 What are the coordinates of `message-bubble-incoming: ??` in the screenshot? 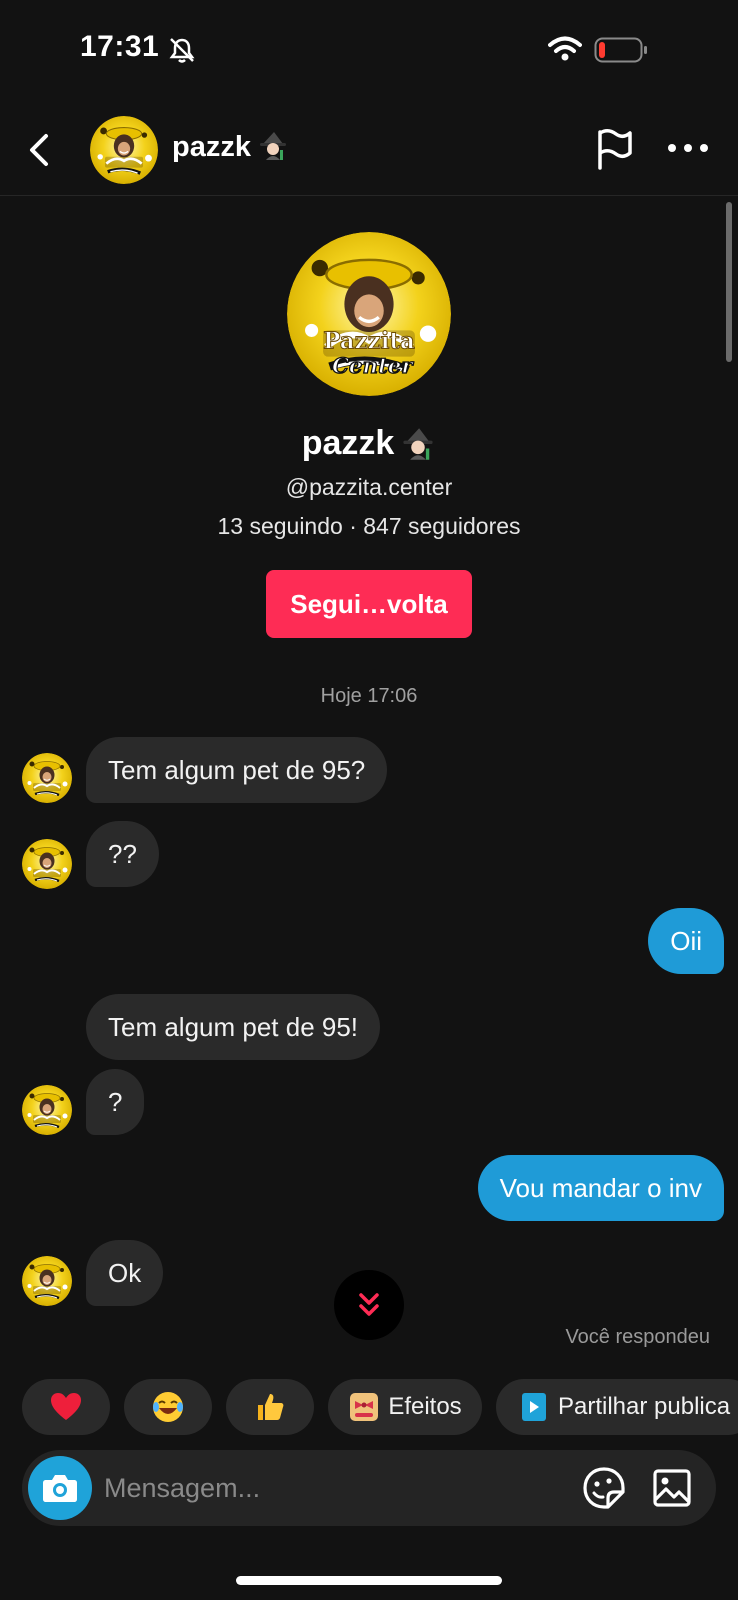 It's located at (122, 854).